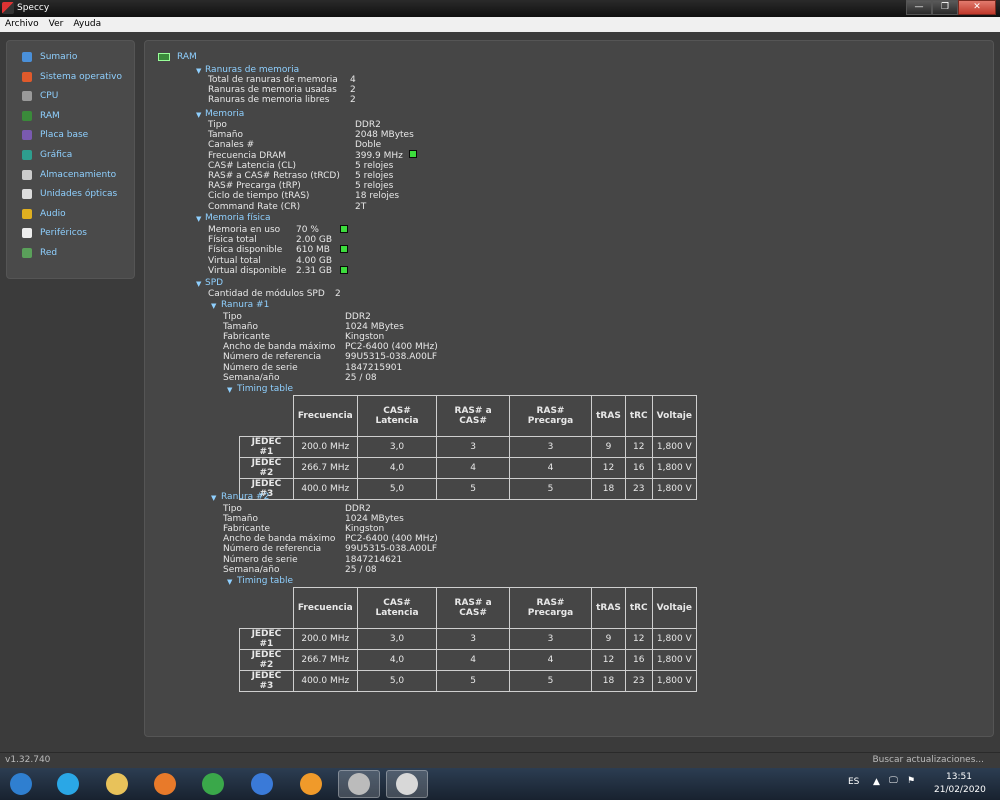 This screenshot has height=800, width=1000. What do you see at coordinates (911, 781) in the screenshot?
I see `flag-icon: ⚑` at bounding box center [911, 781].